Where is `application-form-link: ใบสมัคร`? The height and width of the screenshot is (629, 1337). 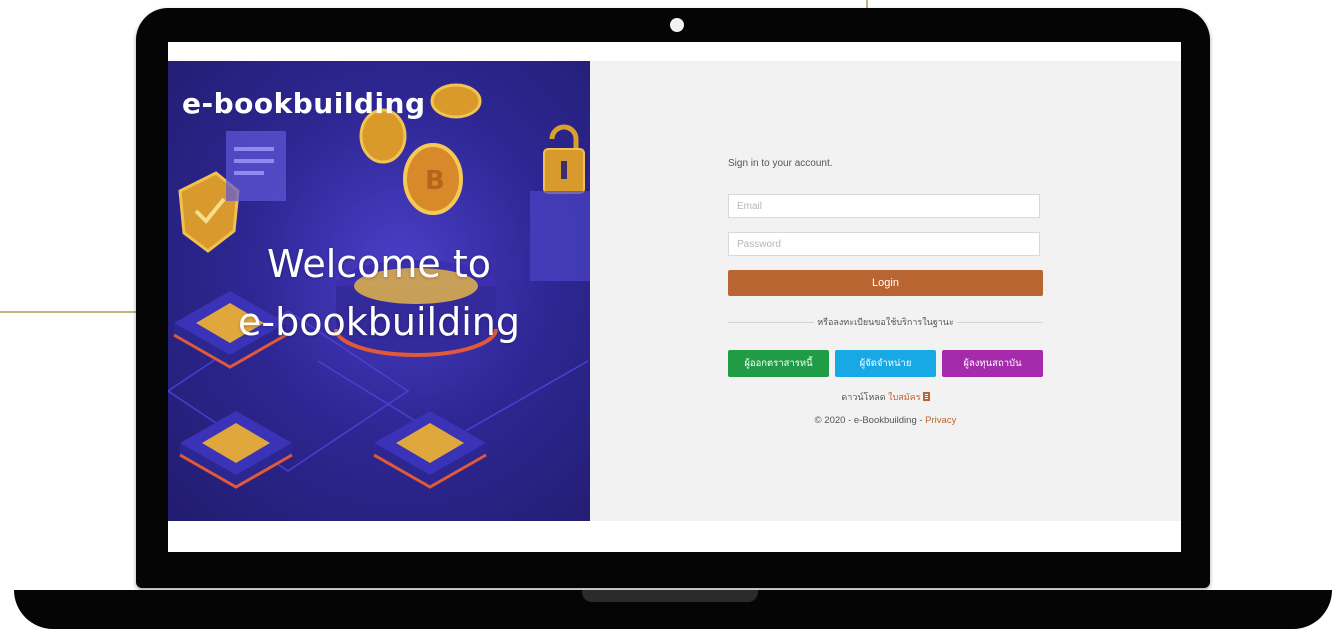
application-form-link: ใบสมัคร is located at coordinates (904, 397).